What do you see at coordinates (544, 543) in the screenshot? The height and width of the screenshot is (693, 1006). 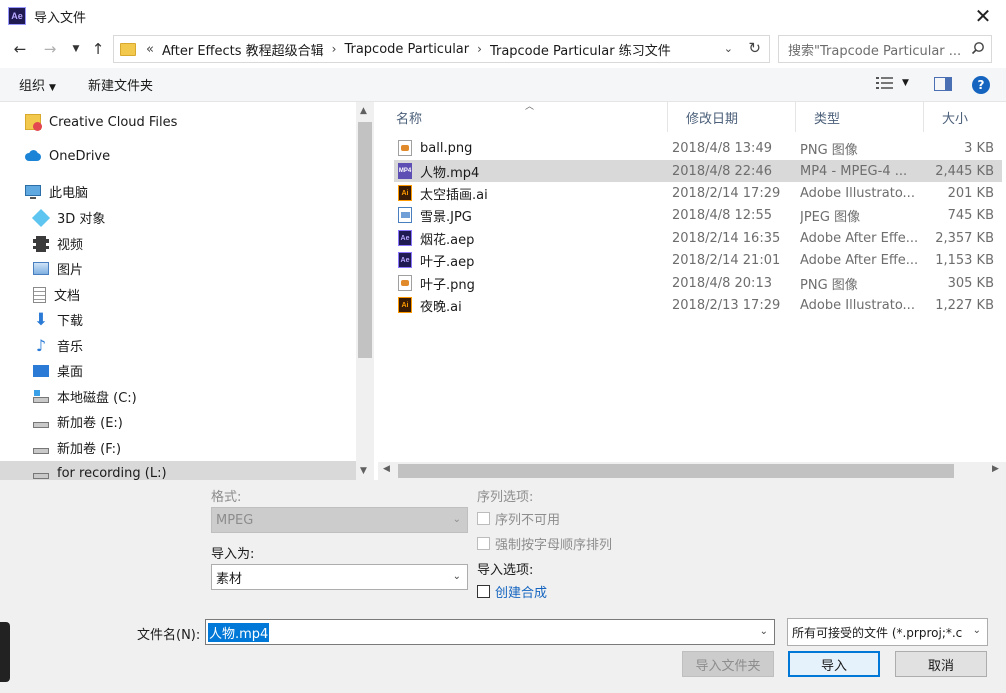 I see `force-alphabetical-checkbox: 强制按字母顺序排列` at bounding box center [544, 543].